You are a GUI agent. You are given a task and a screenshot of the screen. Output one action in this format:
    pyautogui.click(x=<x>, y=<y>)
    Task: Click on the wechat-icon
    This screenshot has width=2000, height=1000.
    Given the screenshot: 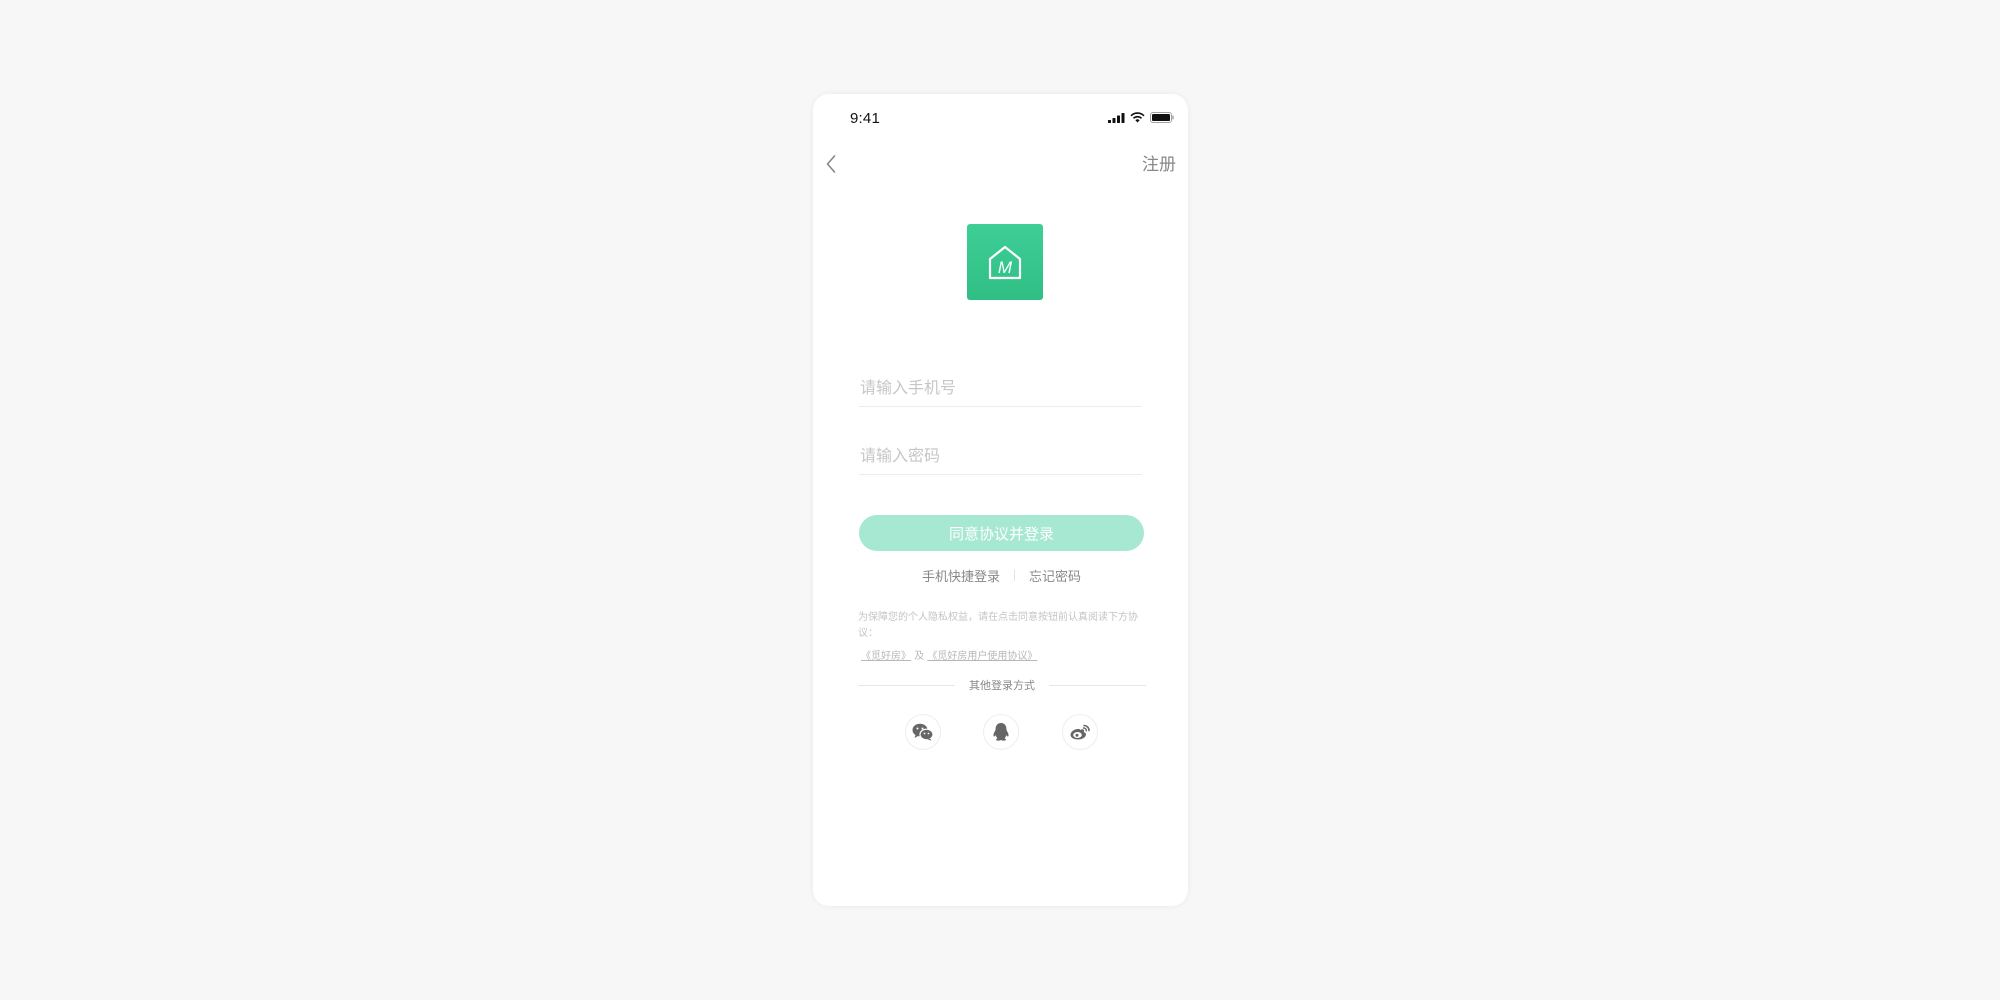 What is the action you would take?
    pyautogui.click(x=923, y=732)
    